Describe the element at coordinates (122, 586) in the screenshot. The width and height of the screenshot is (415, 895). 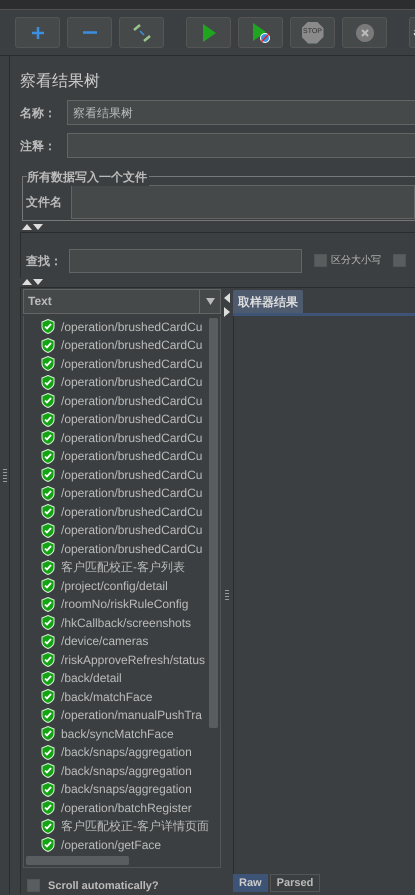
I see `result-item: /project/config/detail` at that location.